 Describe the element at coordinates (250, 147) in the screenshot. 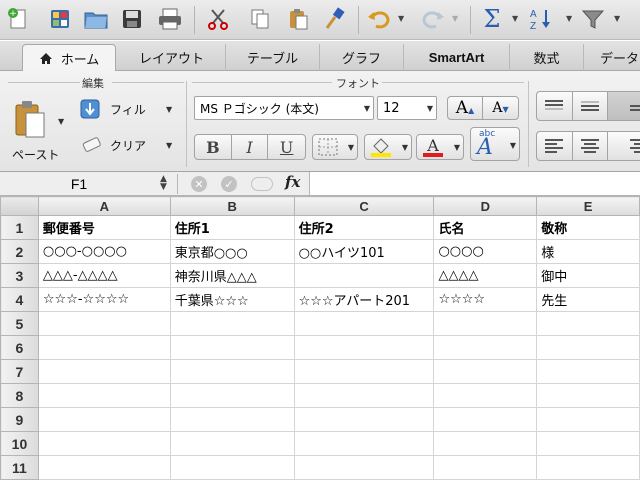

I see `italic-button: I` at that location.